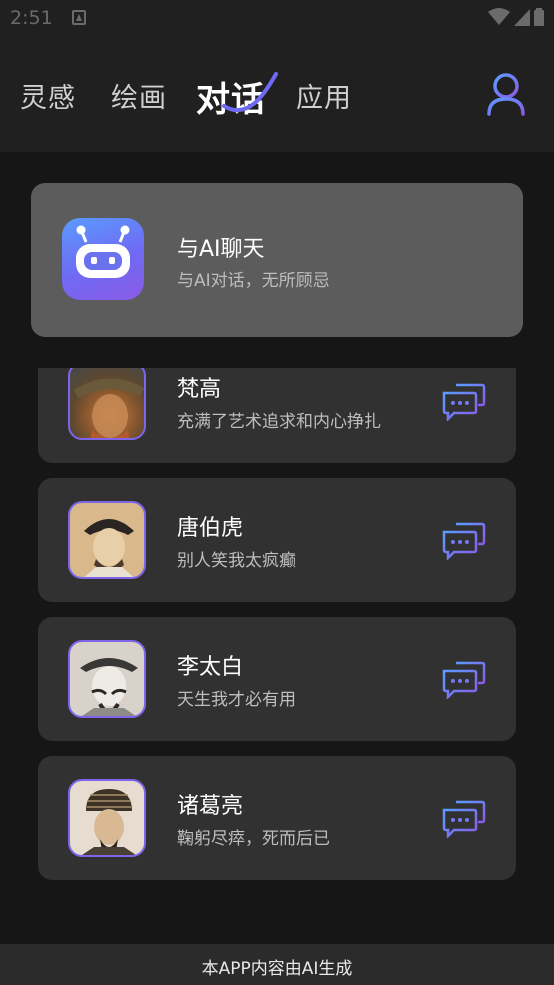 The image size is (554, 985). What do you see at coordinates (107, 818) in the screenshot?
I see `zhuge-liang-portrait` at bounding box center [107, 818].